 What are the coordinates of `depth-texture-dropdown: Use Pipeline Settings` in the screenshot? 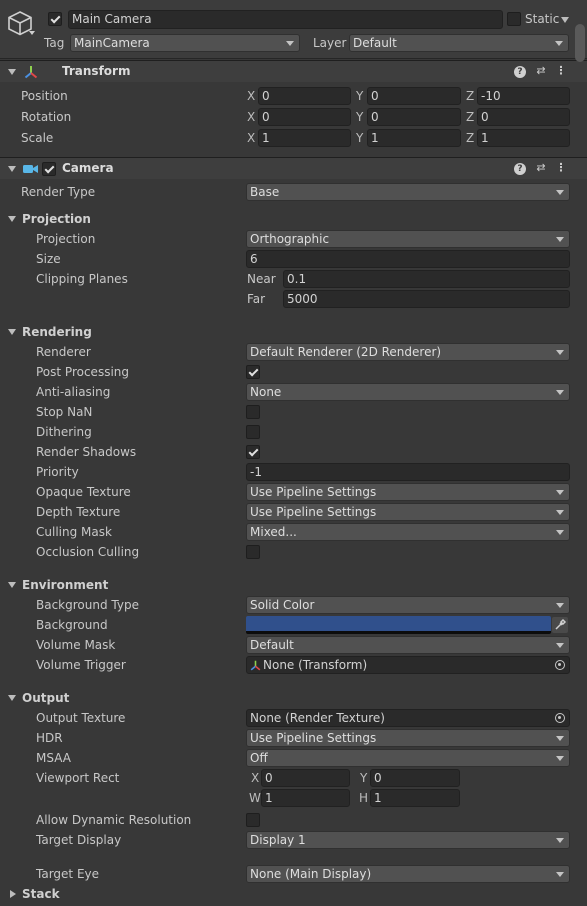 It's located at (408, 512).